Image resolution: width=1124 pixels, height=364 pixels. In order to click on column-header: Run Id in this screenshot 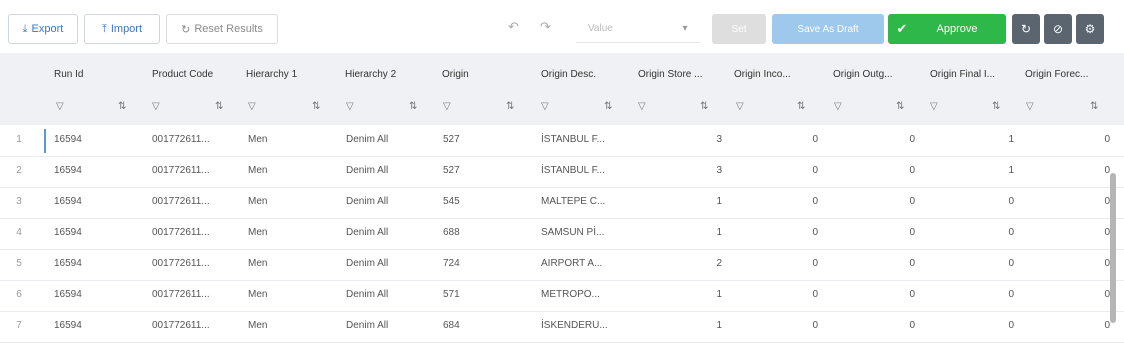, I will do `click(68, 74)`.